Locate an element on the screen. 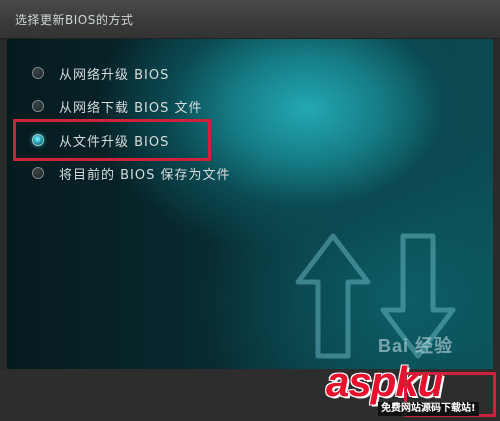 The image size is (500, 421). option-save-to-file: 将目前的 BIOS 保存为文件 is located at coordinates (131, 173).